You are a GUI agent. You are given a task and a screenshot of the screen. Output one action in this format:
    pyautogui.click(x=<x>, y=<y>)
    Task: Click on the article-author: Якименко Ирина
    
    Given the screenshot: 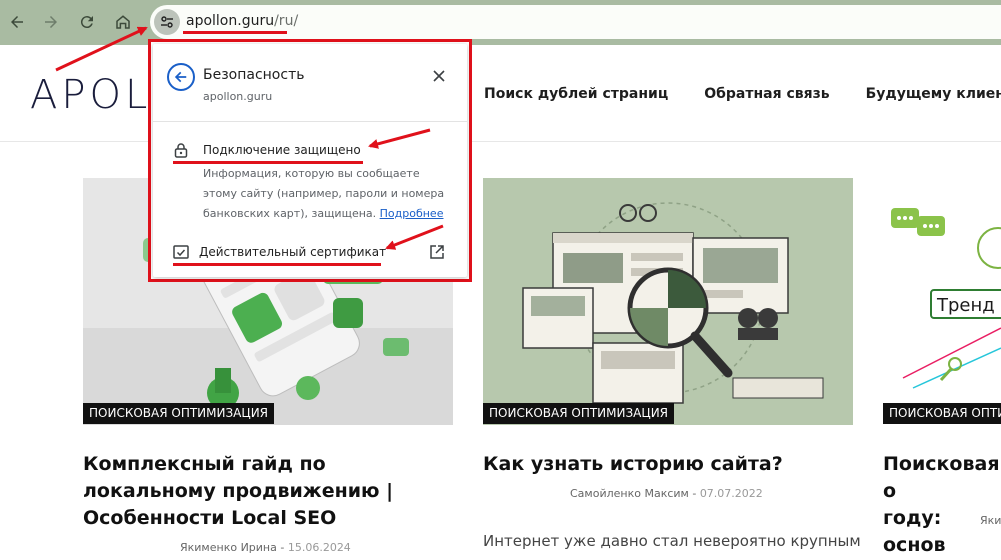 What is the action you would take?
    pyautogui.click(x=228, y=547)
    